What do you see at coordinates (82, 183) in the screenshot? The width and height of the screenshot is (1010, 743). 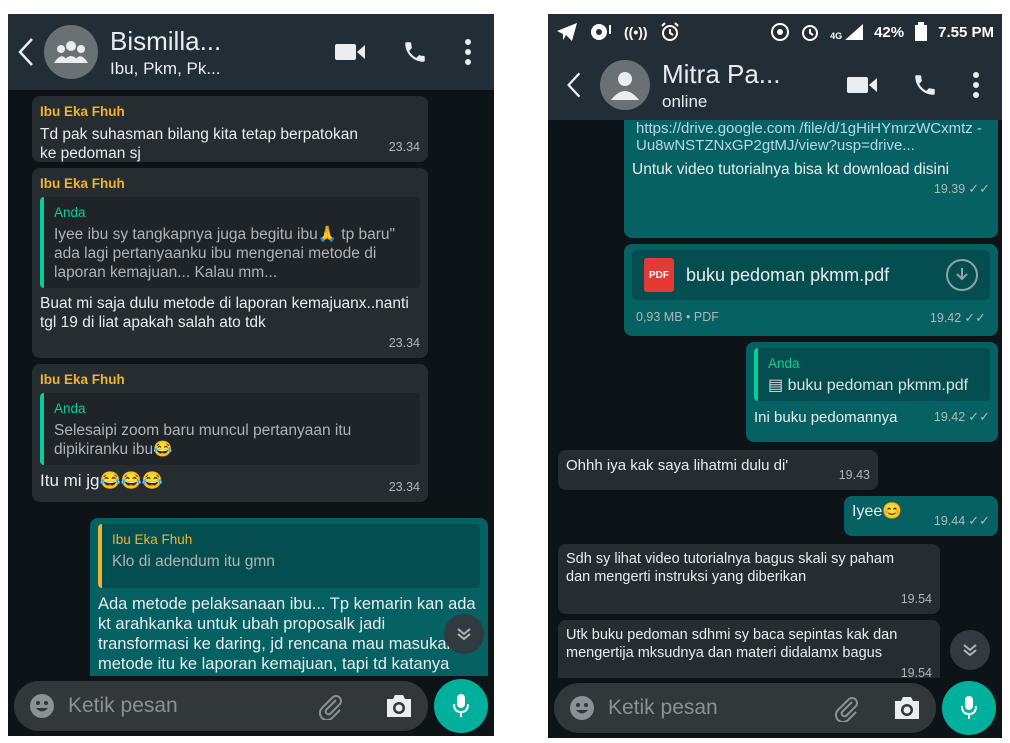 I see `sender-name: Ibu Eka Fhuh` at bounding box center [82, 183].